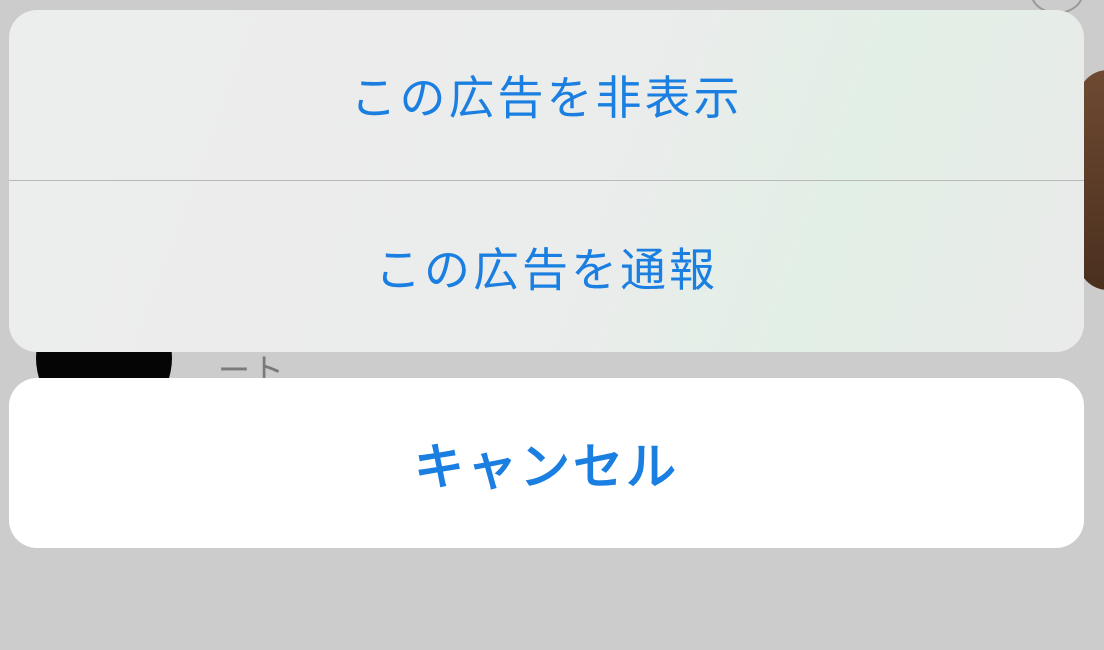  I want to click on action-separator, so click(546, 180).